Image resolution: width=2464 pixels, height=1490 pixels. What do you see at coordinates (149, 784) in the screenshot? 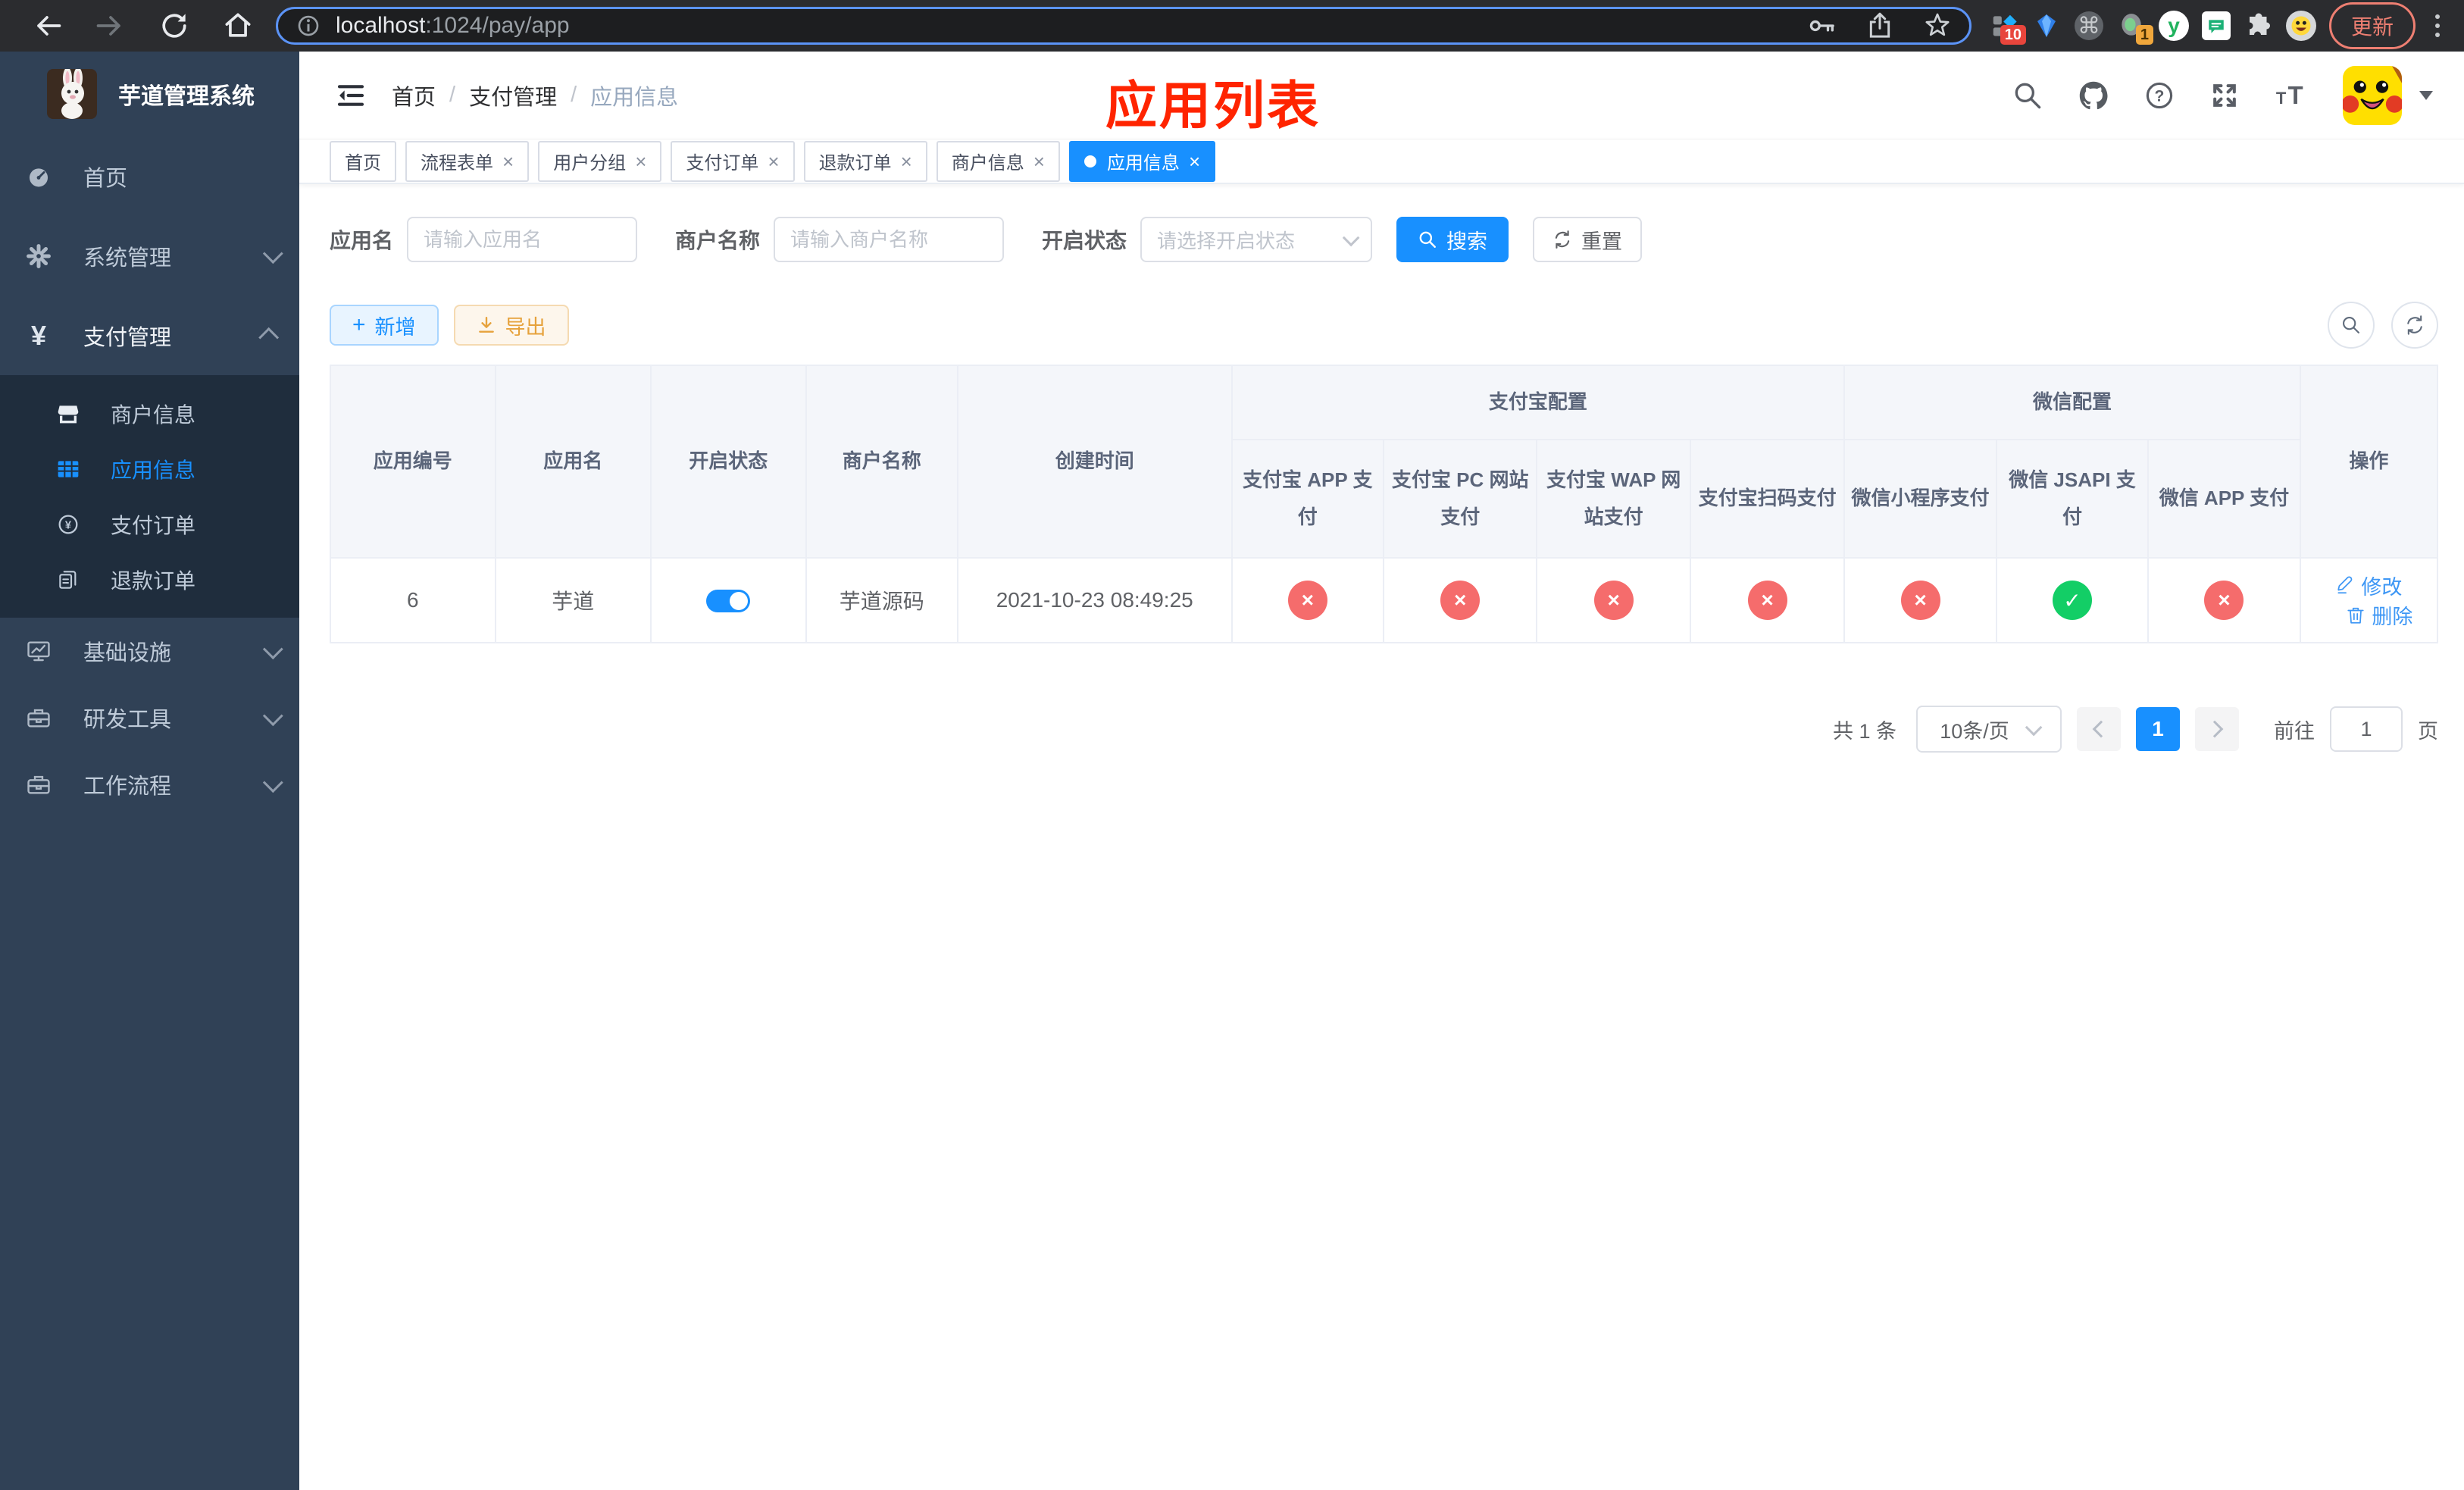
I see `sidebar-item-workflow: 工作流程` at bounding box center [149, 784].